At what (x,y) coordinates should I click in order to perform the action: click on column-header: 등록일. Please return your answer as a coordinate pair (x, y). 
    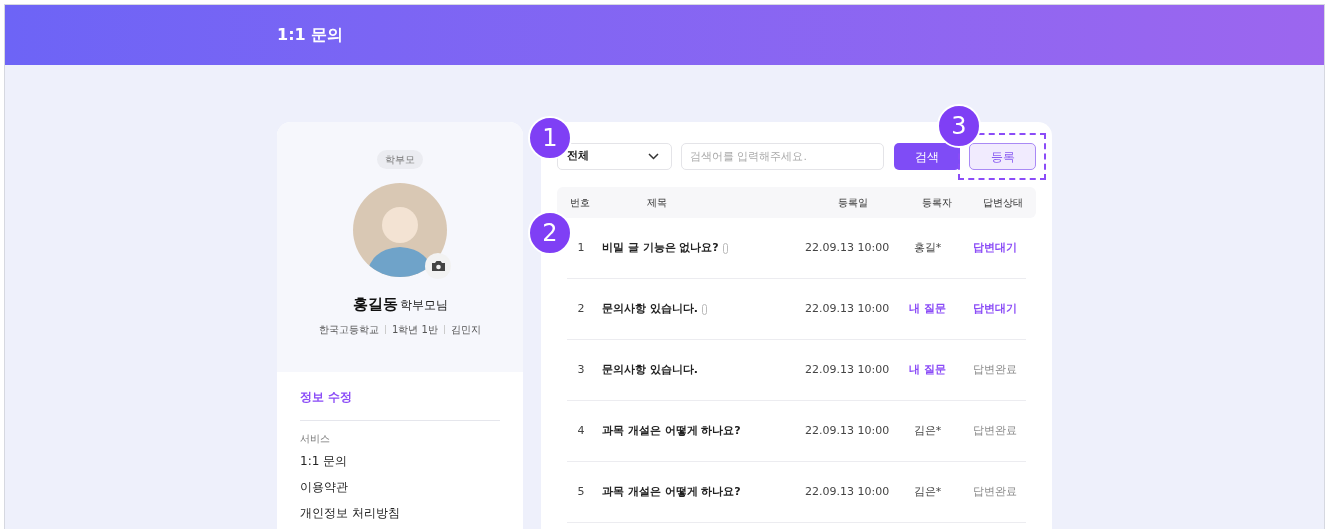
    Looking at the image, I should click on (852, 203).